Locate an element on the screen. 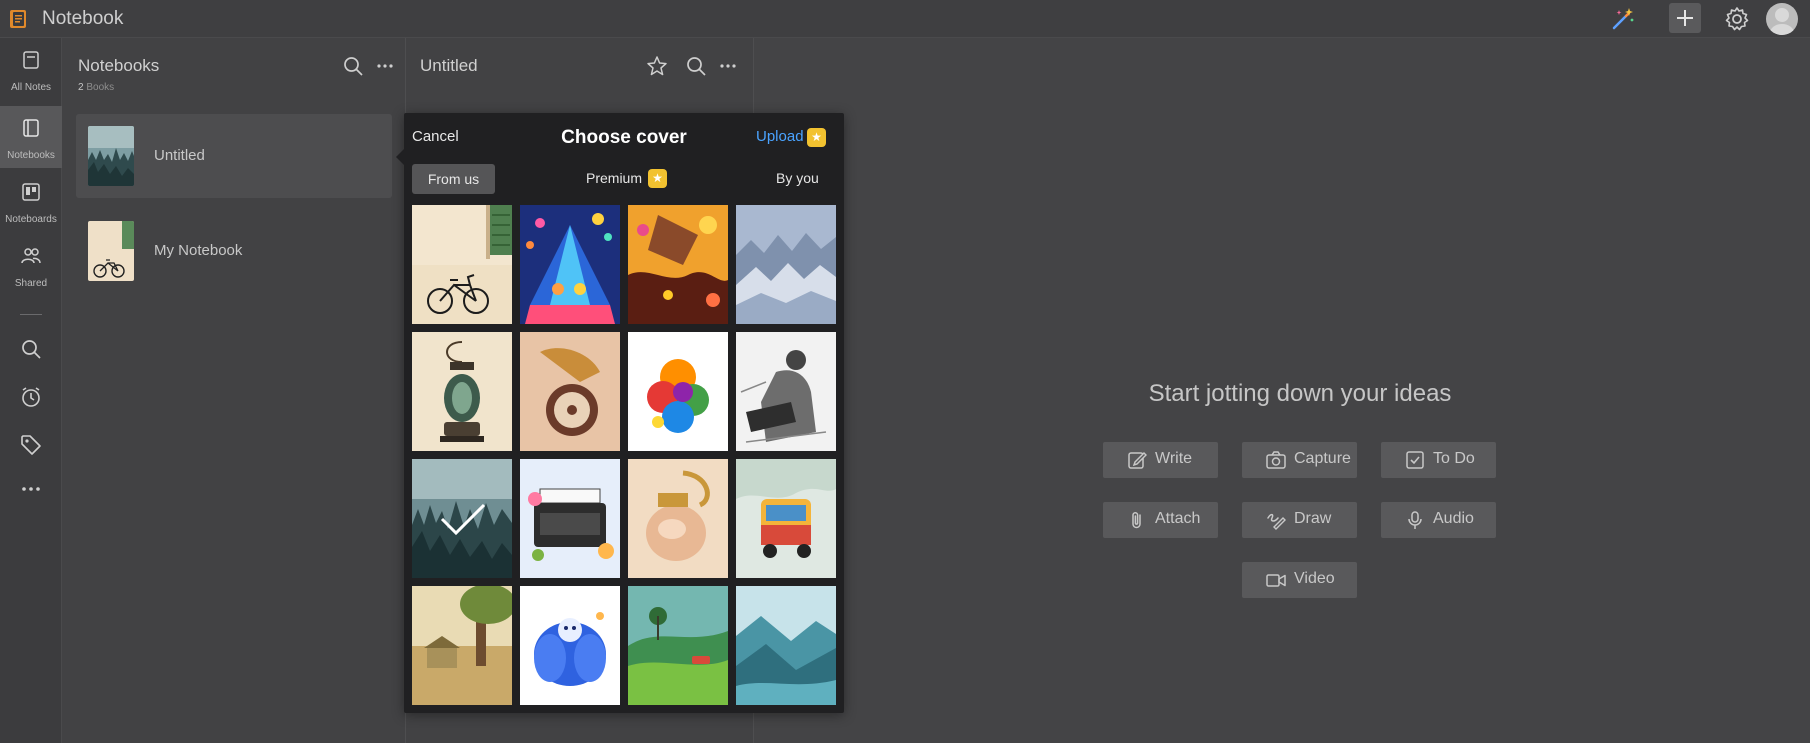  write-label: Write is located at coordinates (1174, 458).